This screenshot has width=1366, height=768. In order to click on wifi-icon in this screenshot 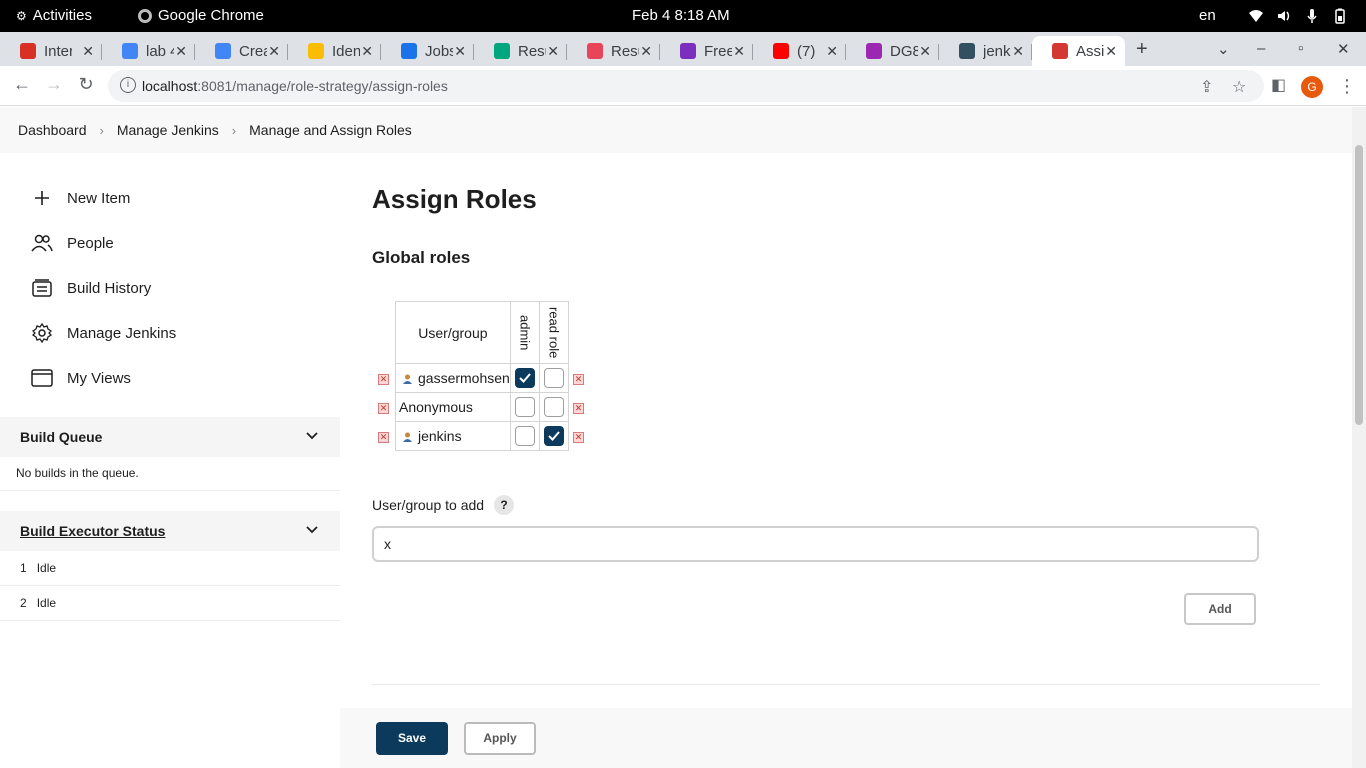, I will do `click(1256, 16)`.